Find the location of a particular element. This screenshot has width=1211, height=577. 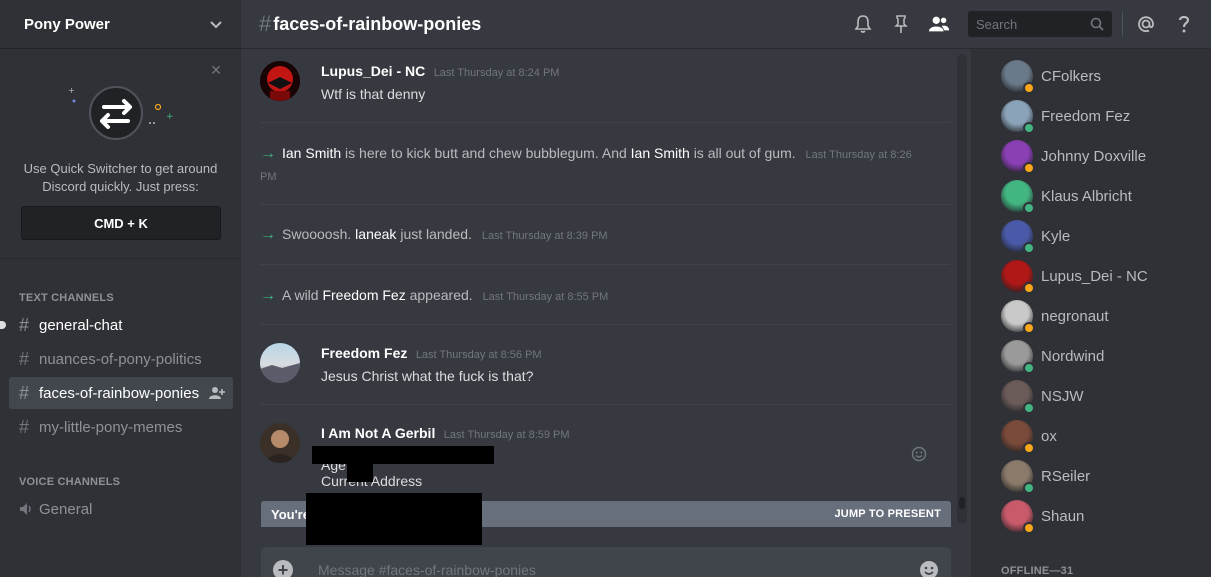

search-icon is located at coordinates (1097, 24).